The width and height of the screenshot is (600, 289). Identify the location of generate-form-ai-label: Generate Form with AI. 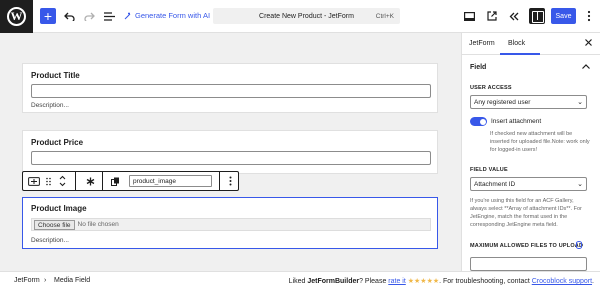
(173, 15).